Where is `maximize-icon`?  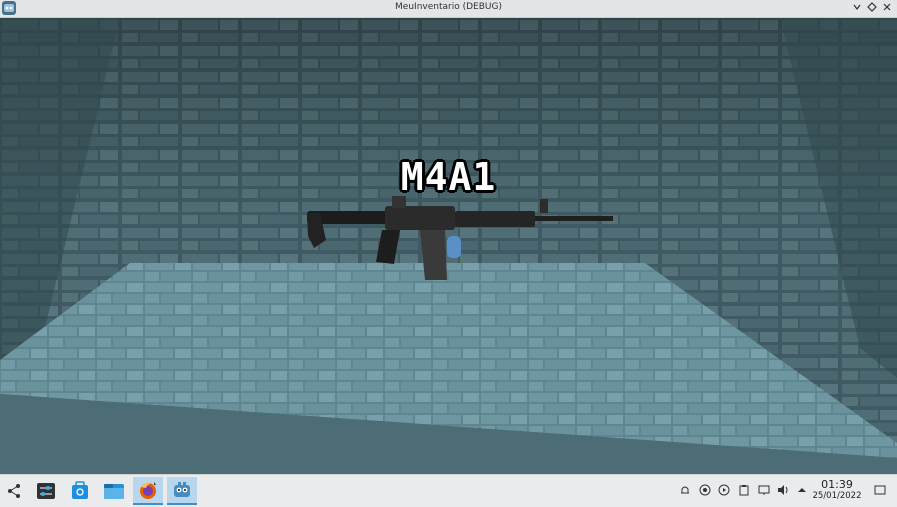
maximize-icon is located at coordinates (872, 8).